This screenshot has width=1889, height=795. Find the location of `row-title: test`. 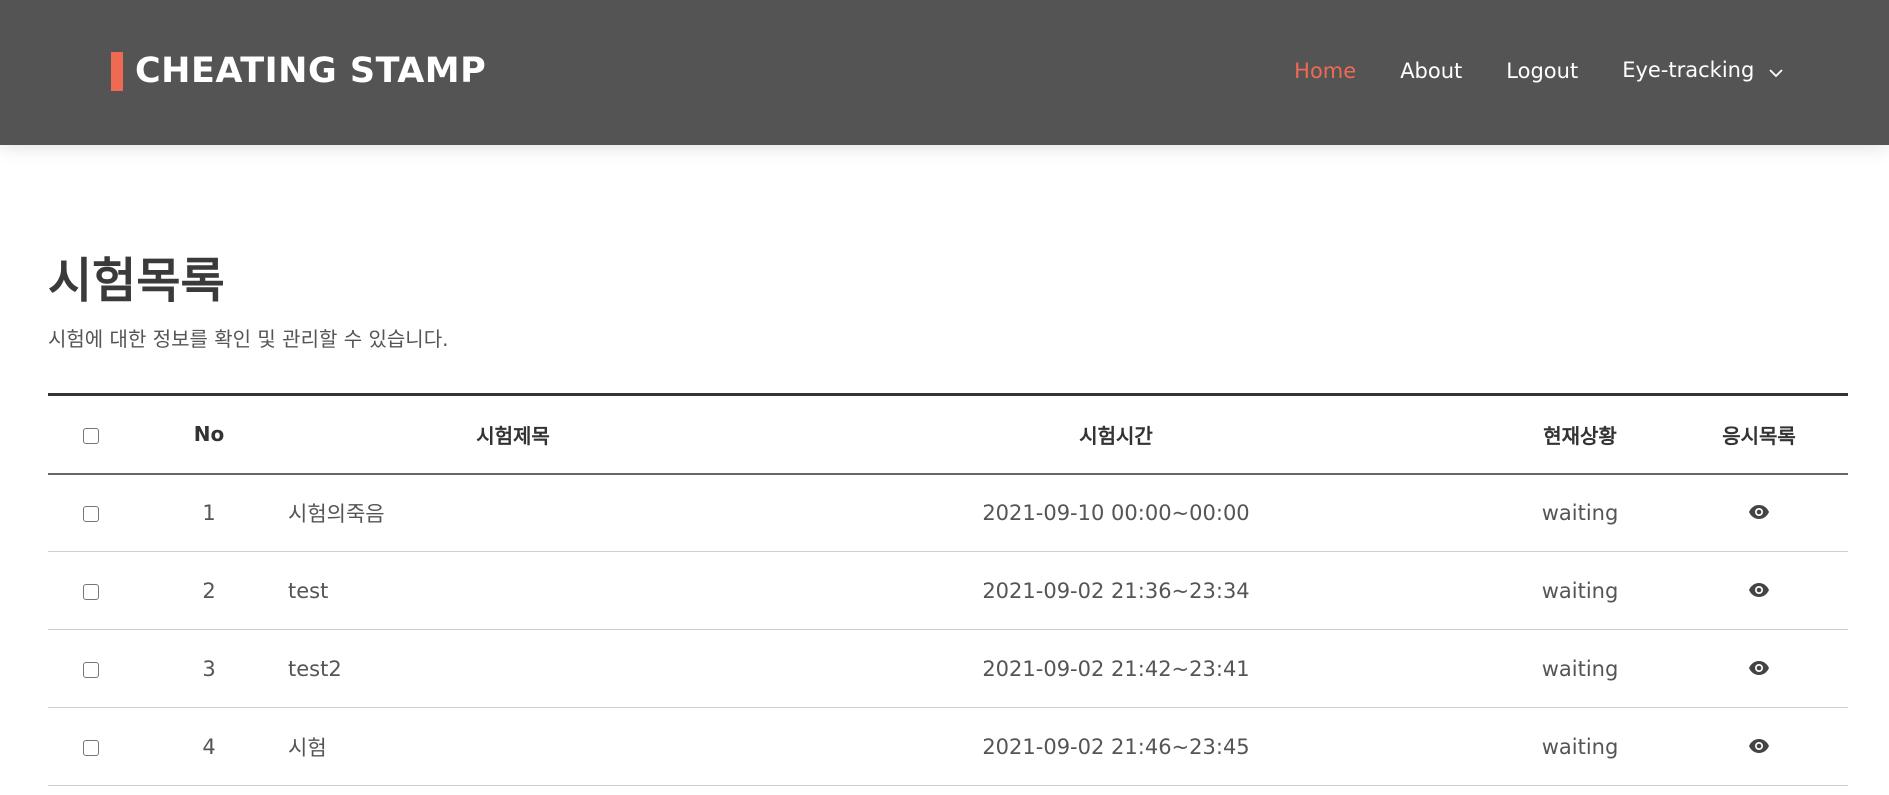

row-title: test is located at coordinates (513, 590).